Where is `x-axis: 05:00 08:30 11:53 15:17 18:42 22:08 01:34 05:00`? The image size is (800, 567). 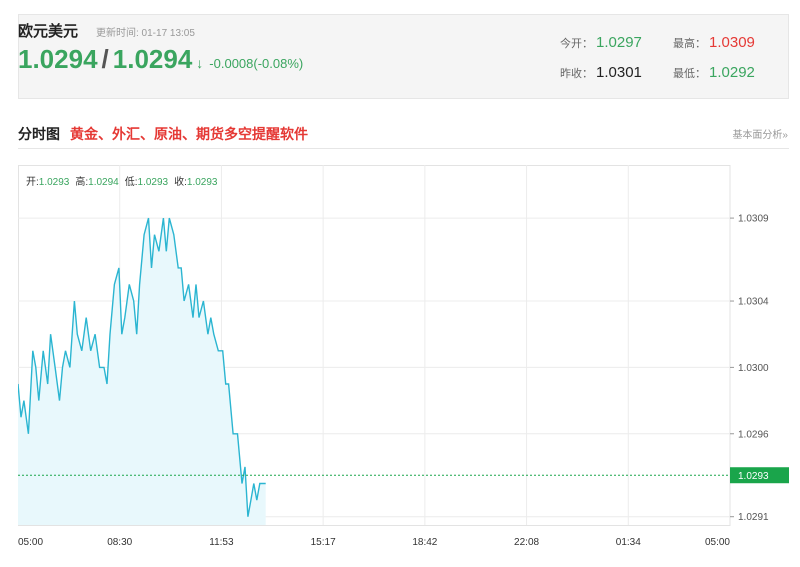
x-axis: 05:00 08:30 11:53 15:17 18:42 22:08 01:34 05:00 is located at coordinates (374, 542).